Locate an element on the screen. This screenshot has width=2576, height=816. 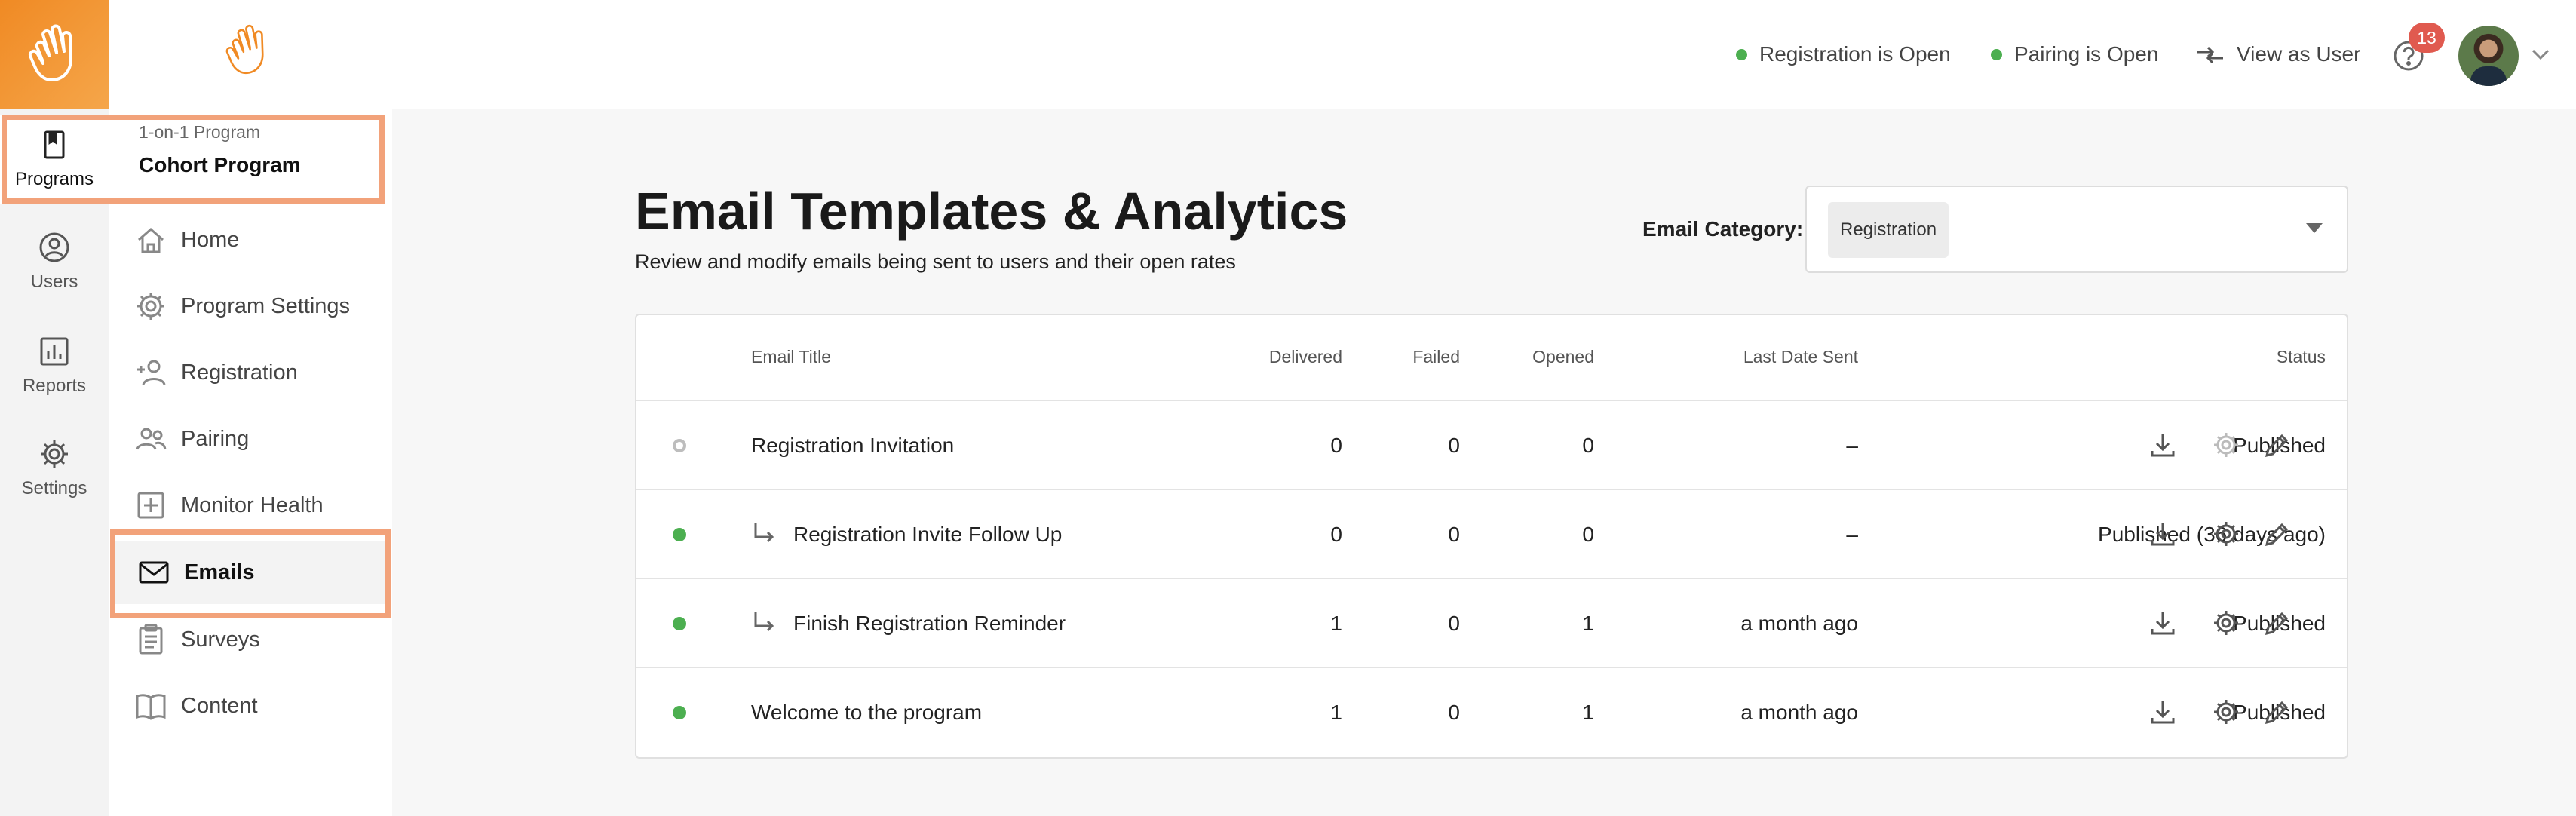
delivered-count: 1 is located at coordinates (1336, 712).